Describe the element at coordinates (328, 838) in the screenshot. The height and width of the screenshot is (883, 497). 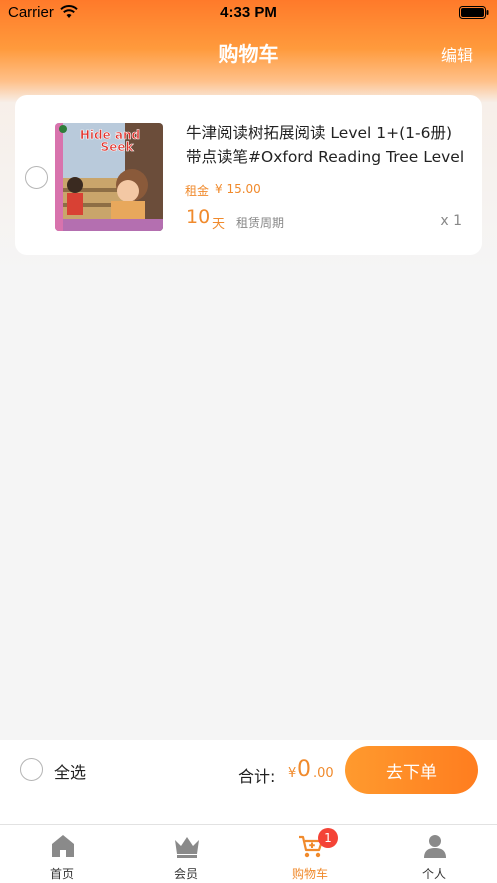
I see `cart-badge: 1` at that location.